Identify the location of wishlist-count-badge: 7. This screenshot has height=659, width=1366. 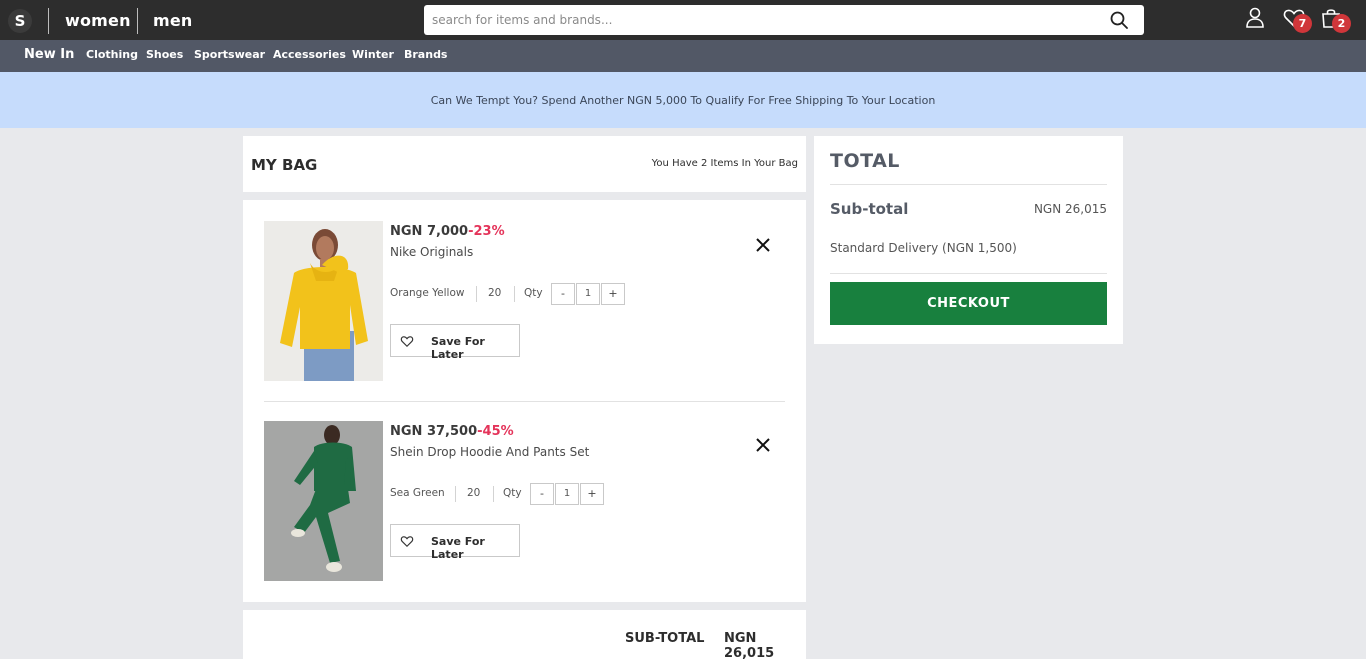
(1302, 23).